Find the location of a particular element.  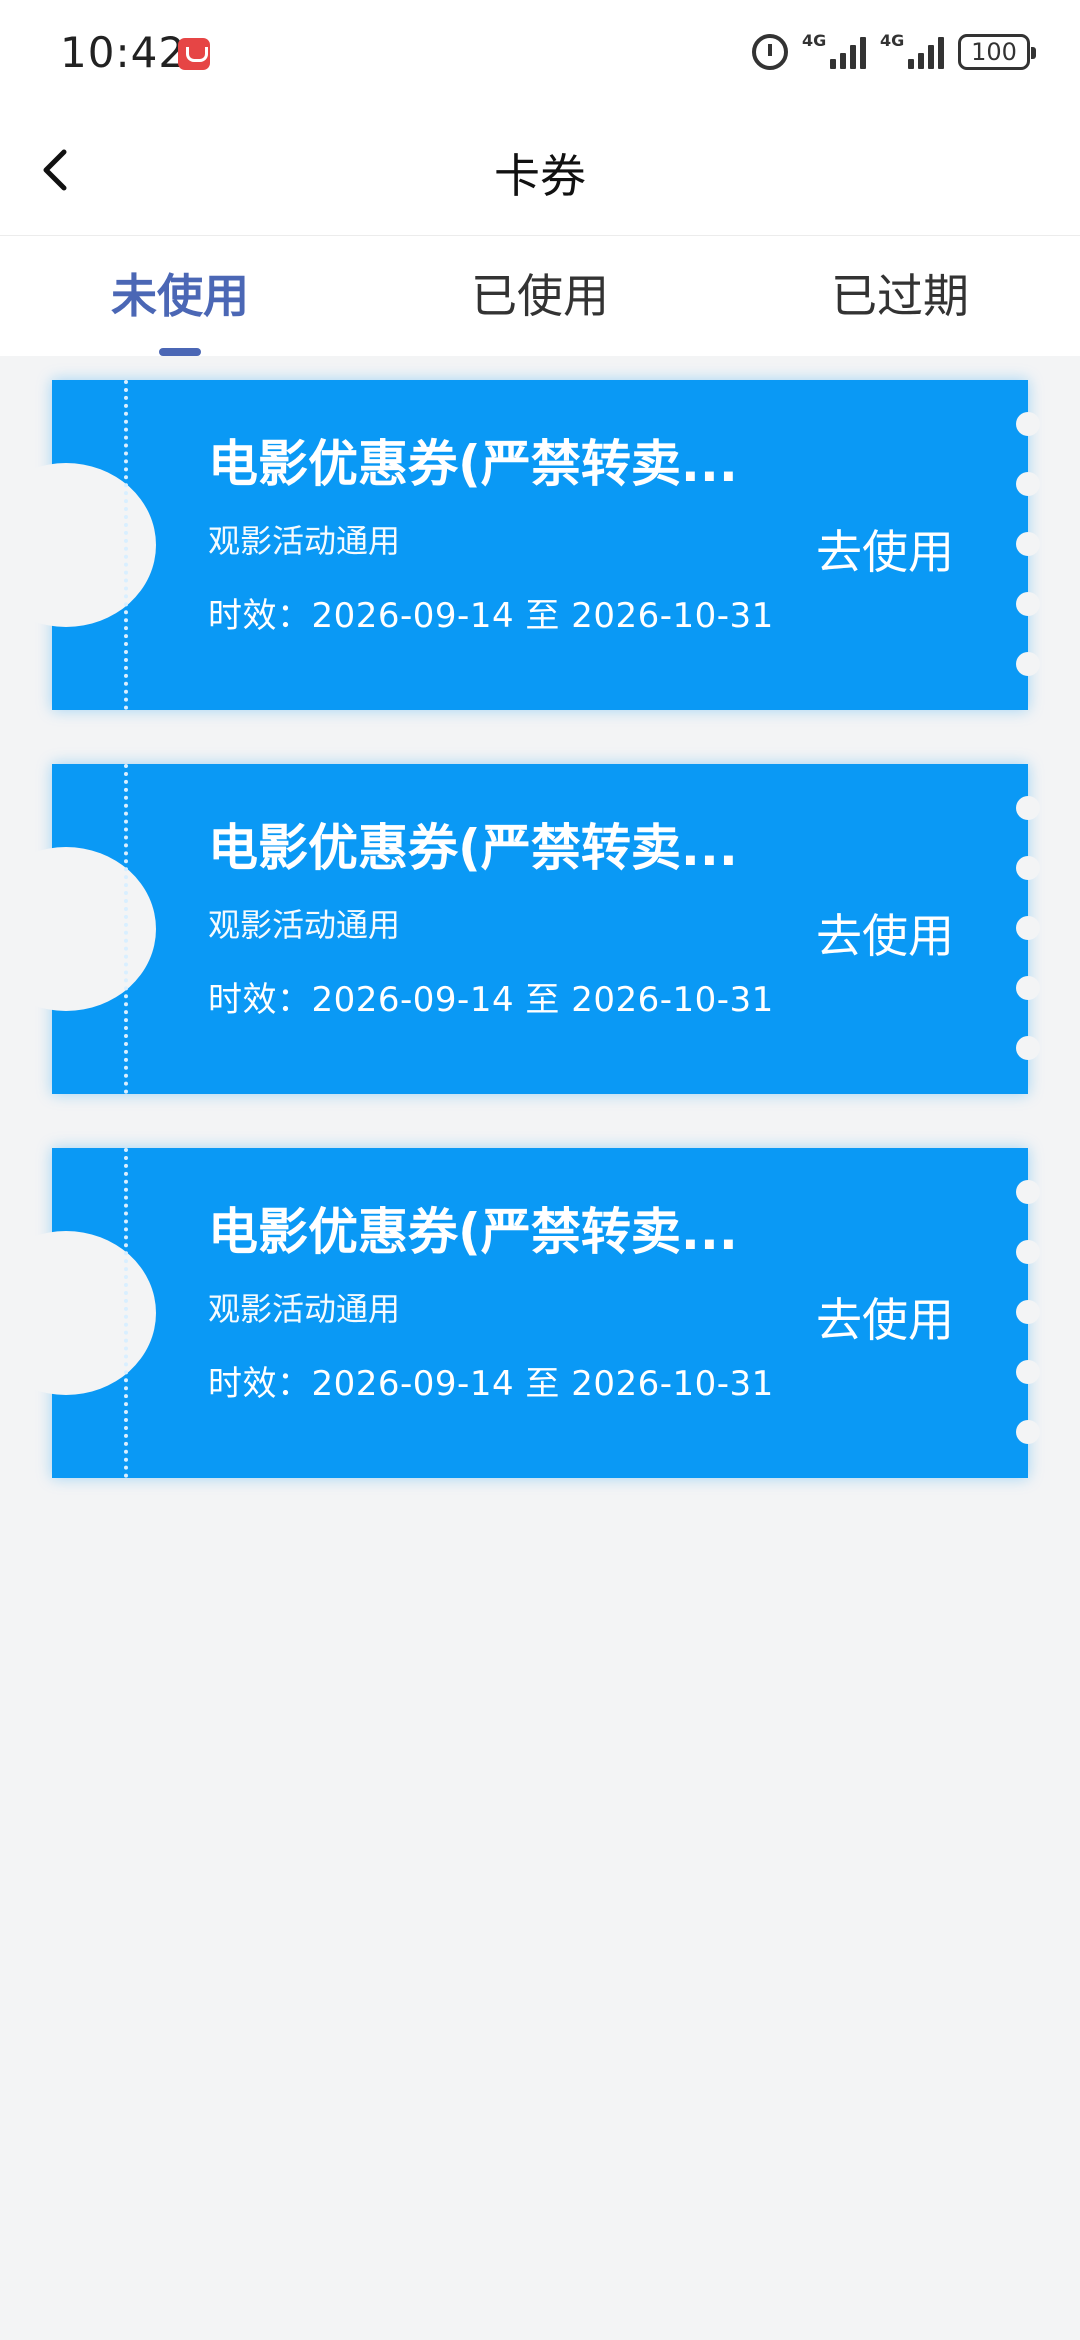

tab-unused: 未使用 is located at coordinates (180, 296).